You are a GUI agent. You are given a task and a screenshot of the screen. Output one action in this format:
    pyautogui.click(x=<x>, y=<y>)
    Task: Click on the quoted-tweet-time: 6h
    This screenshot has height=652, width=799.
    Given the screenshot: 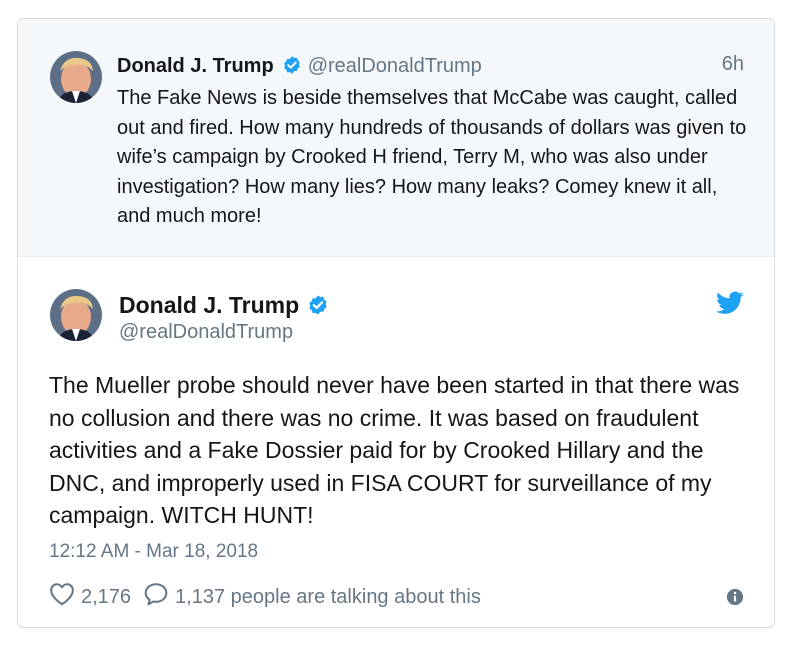 What is the action you would take?
    pyautogui.click(x=733, y=64)
    